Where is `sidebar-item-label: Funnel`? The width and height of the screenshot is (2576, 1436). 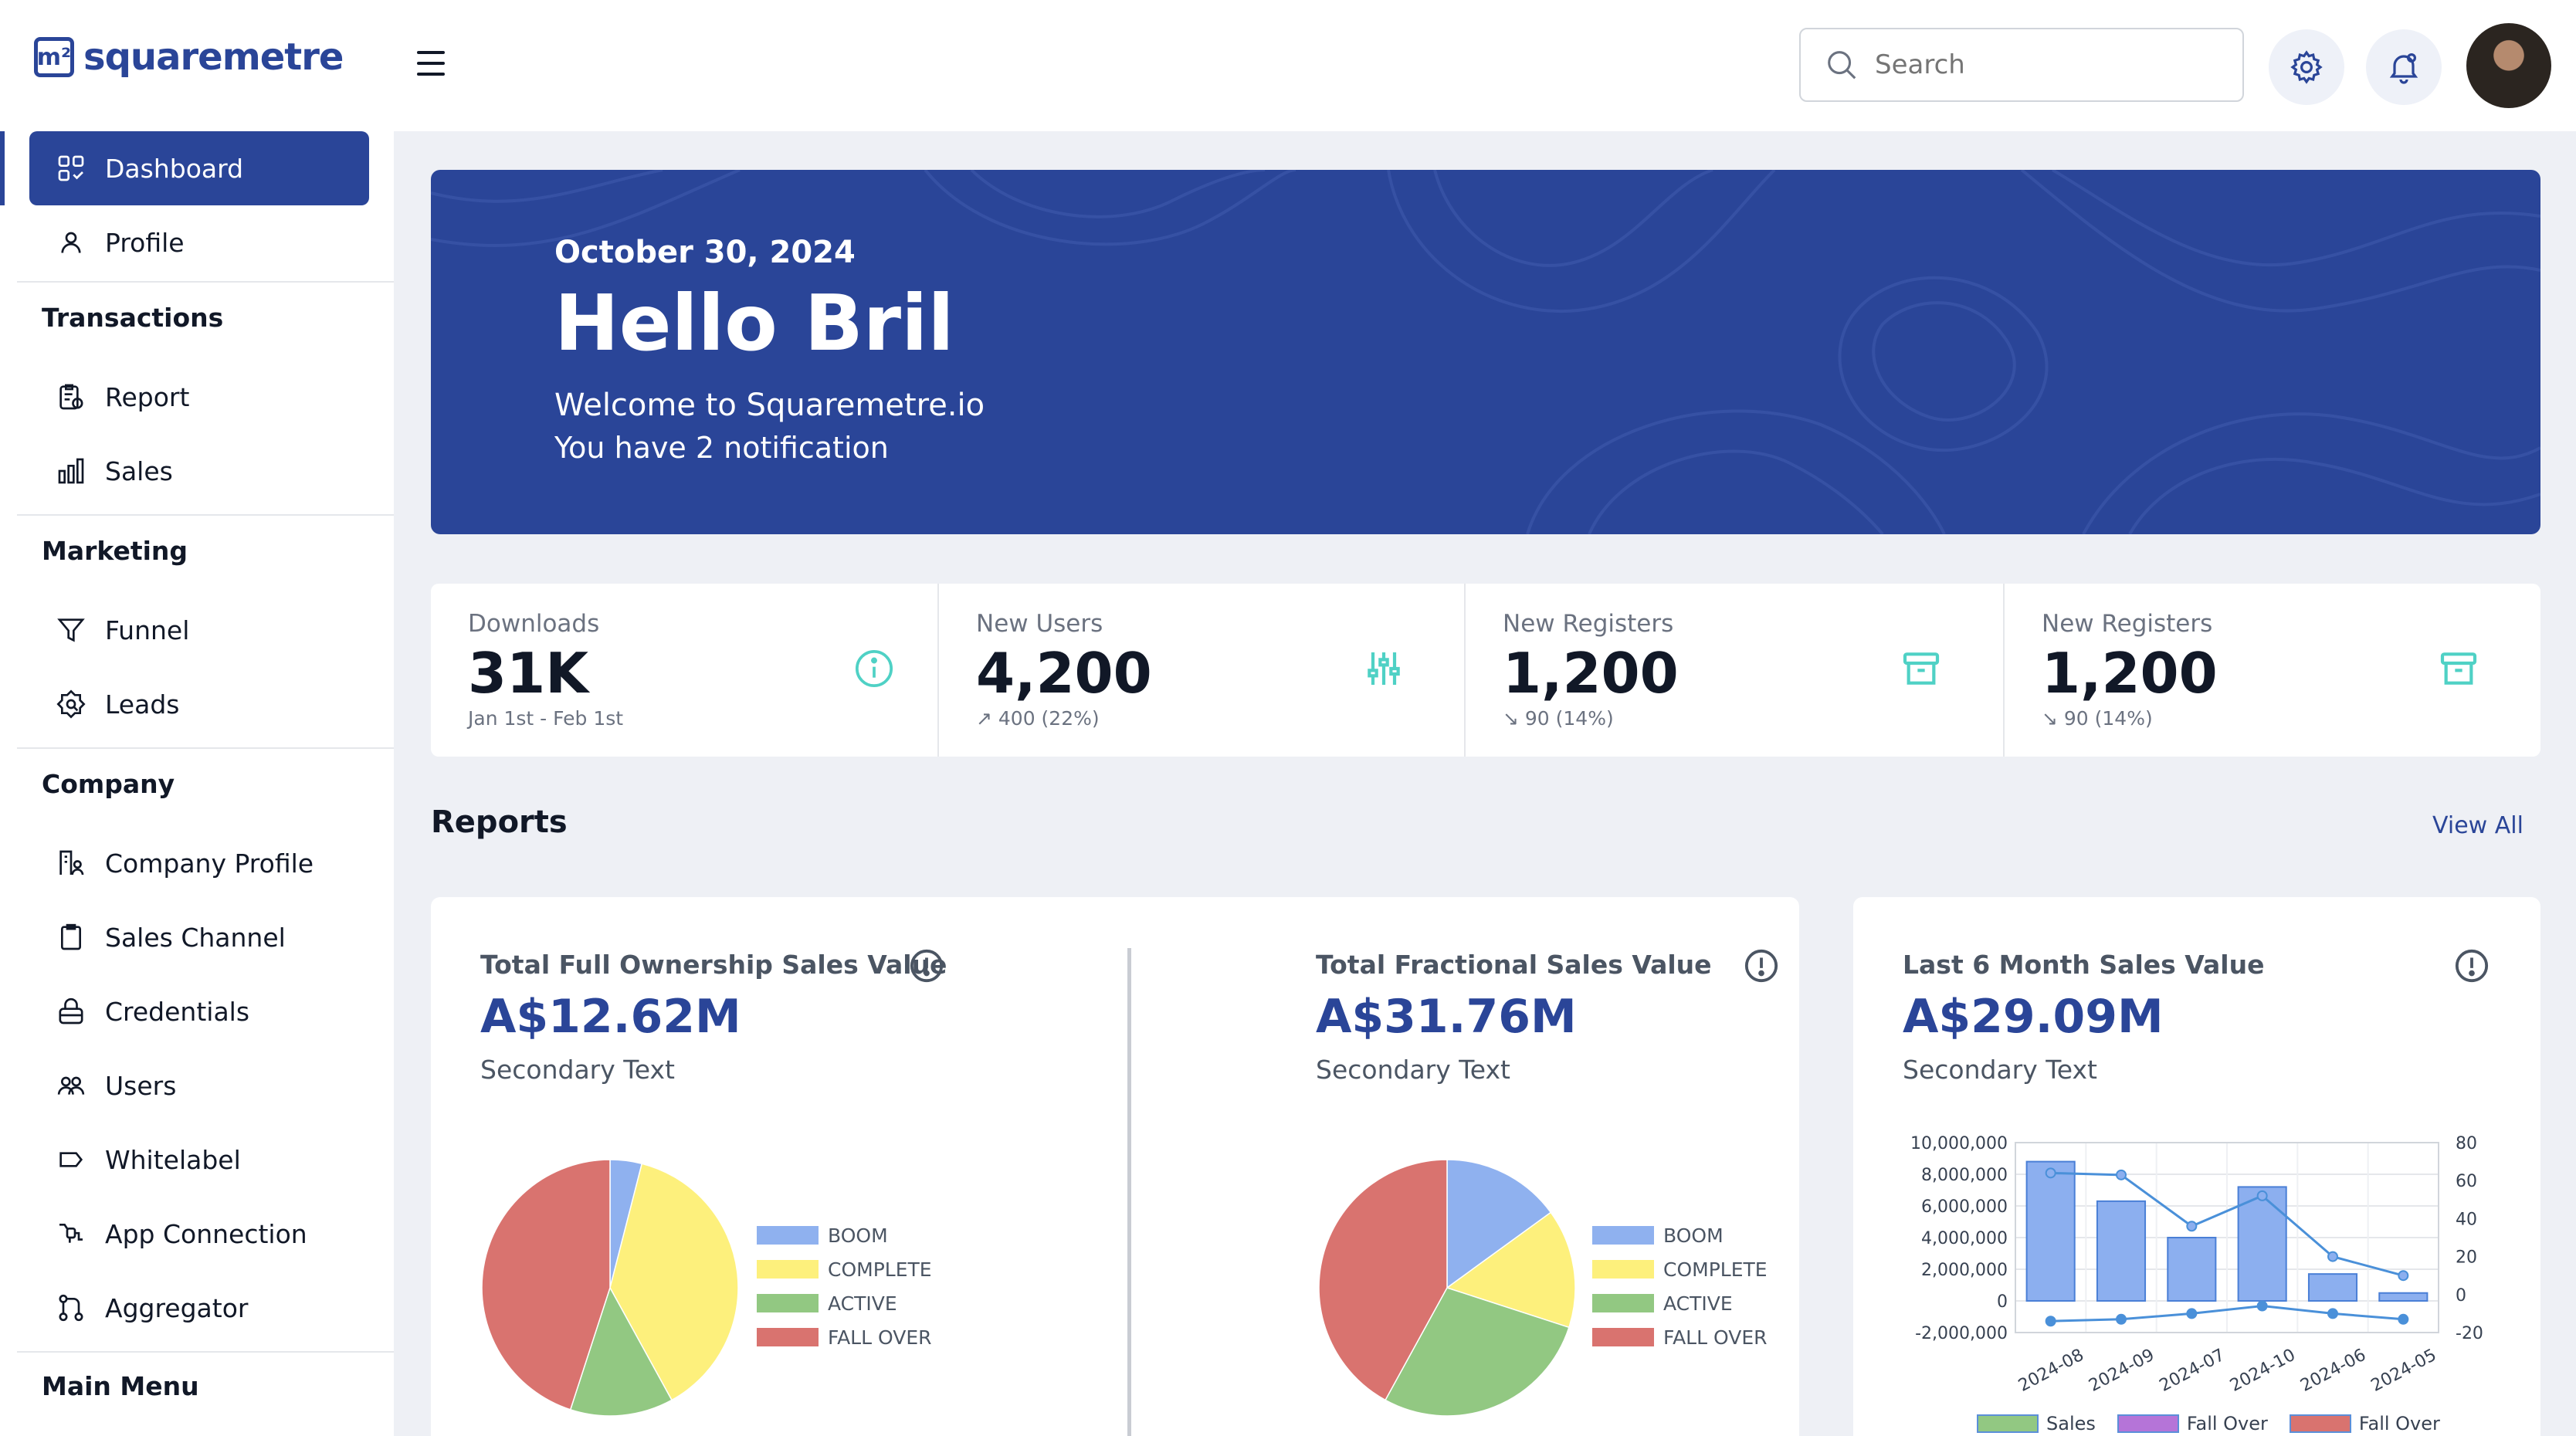
sidebar-item-label: Funnel is located at coordinates (147, 630).